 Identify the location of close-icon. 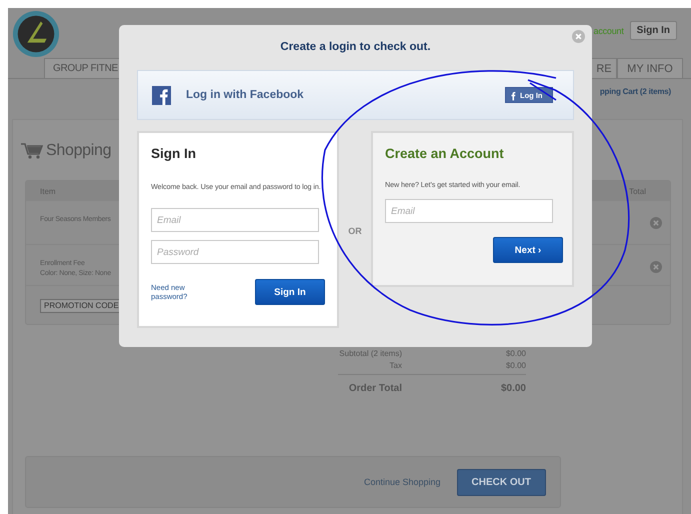
(578, 36).